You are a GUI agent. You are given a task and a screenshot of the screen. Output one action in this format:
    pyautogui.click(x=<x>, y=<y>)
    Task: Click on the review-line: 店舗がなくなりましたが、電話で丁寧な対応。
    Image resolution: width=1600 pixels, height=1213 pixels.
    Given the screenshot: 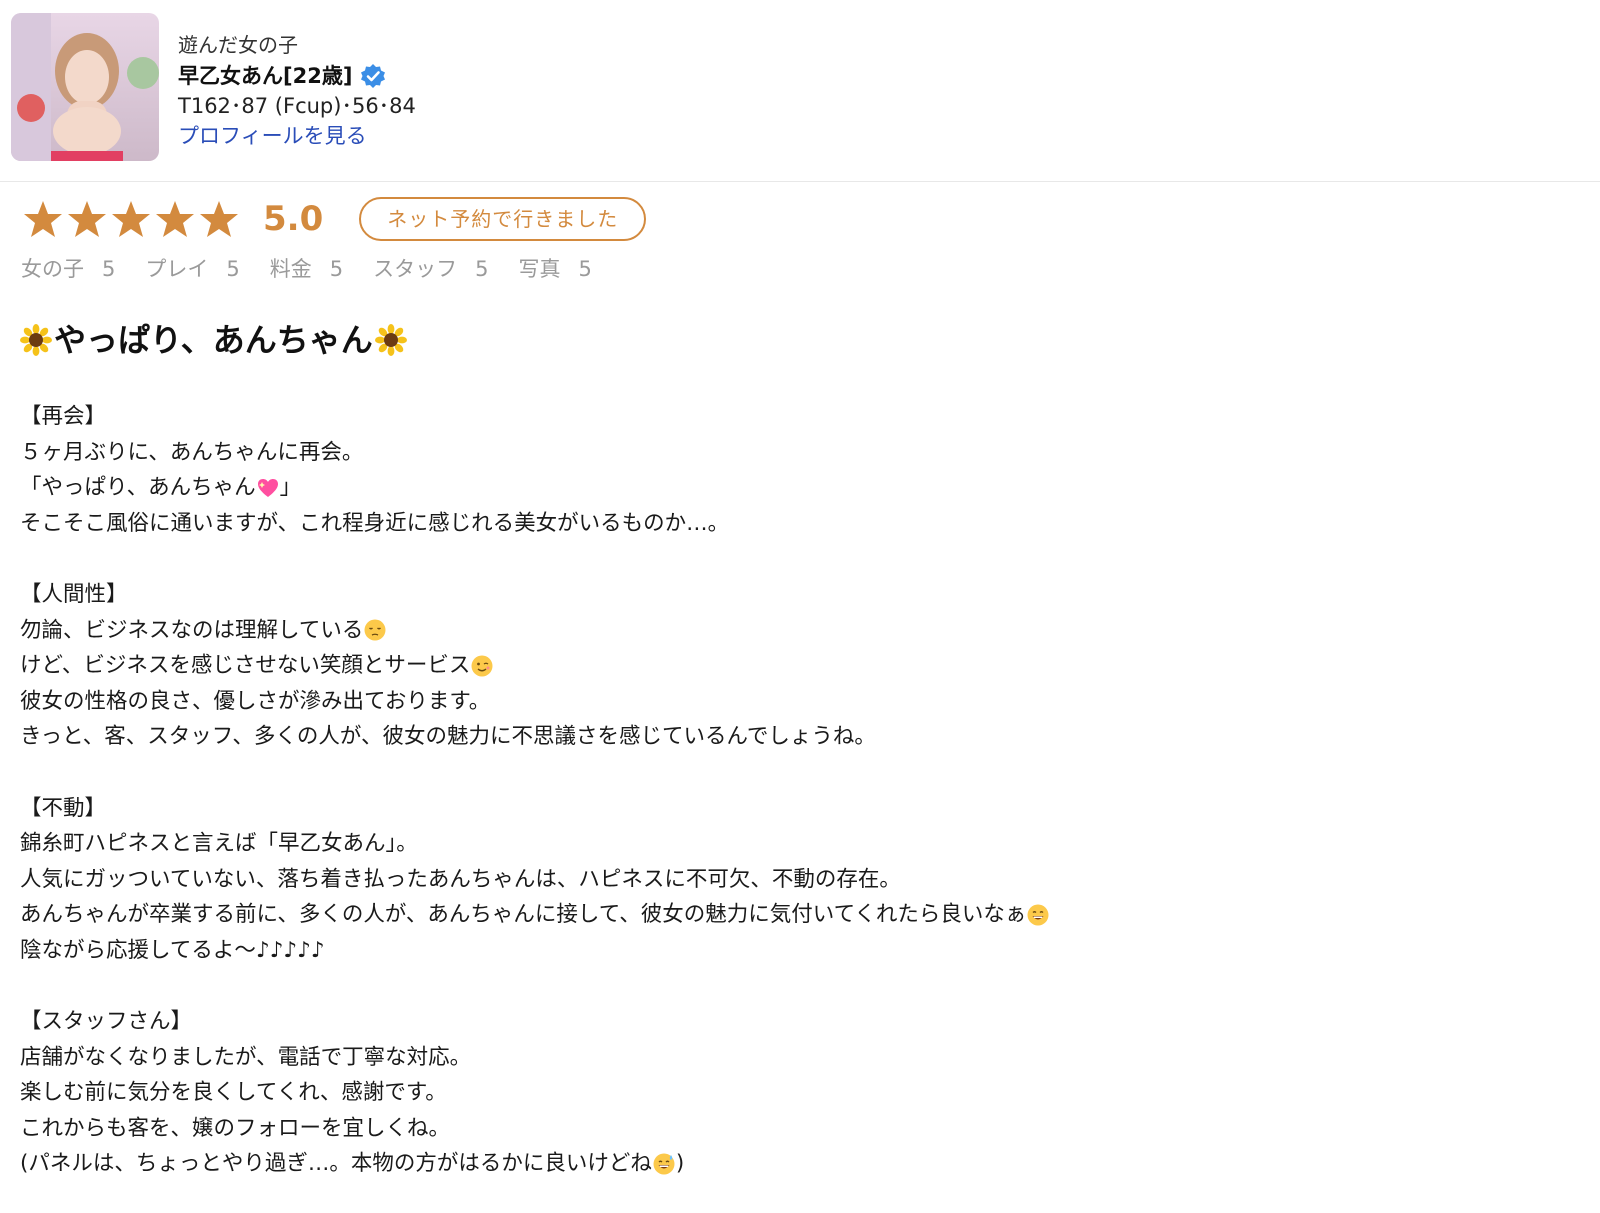 What is the action you would take?
    pyautogui.click(x=535, y=1058)
    